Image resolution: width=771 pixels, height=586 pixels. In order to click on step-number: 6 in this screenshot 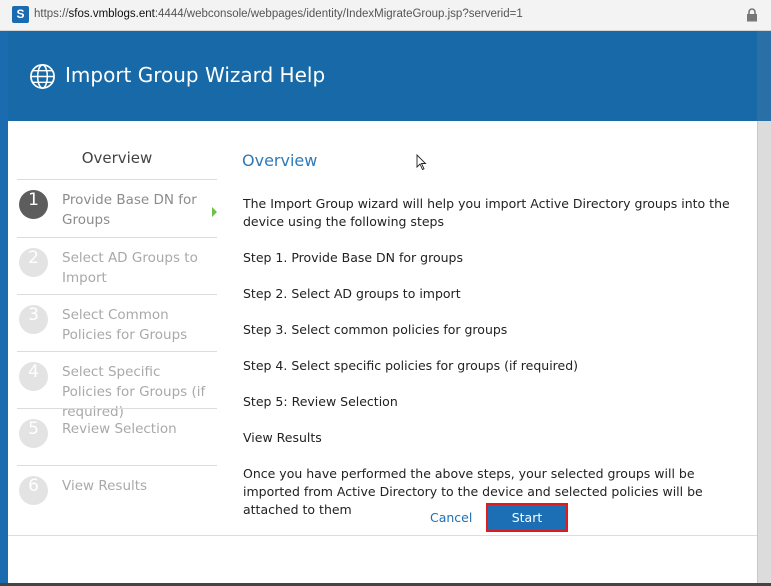, I will do `click(33, 490)`.